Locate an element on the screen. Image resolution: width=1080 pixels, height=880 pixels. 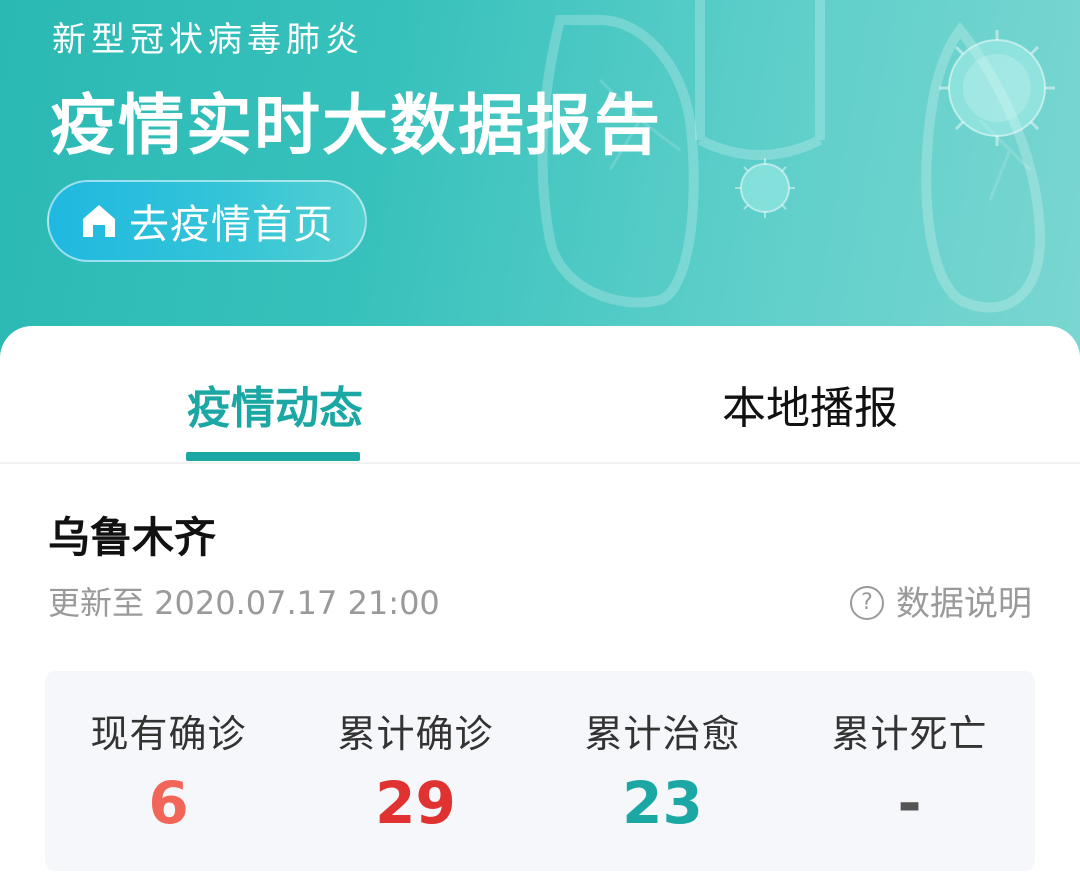
data-explanation-label: 数据说明 is located at coordinates (964, 604).